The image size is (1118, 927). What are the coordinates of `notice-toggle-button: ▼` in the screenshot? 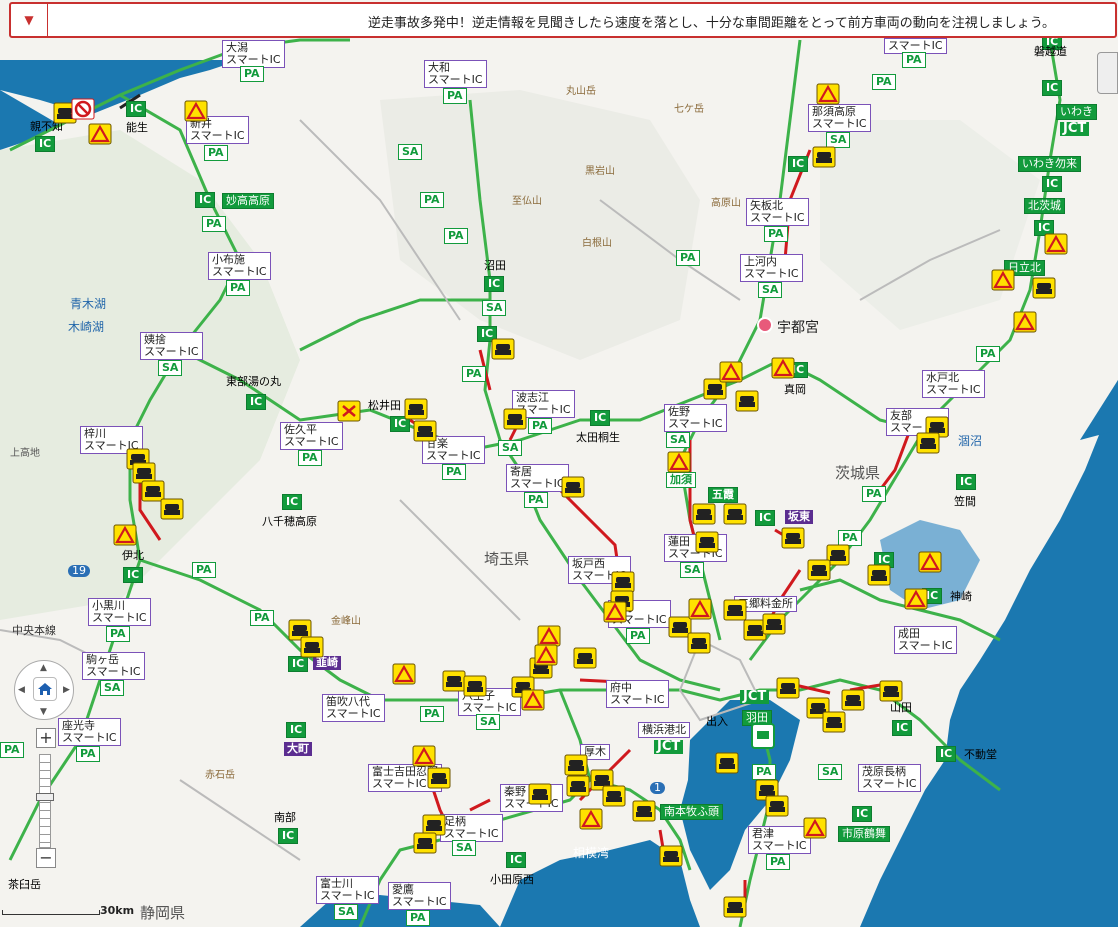 It's located at (29, 20).